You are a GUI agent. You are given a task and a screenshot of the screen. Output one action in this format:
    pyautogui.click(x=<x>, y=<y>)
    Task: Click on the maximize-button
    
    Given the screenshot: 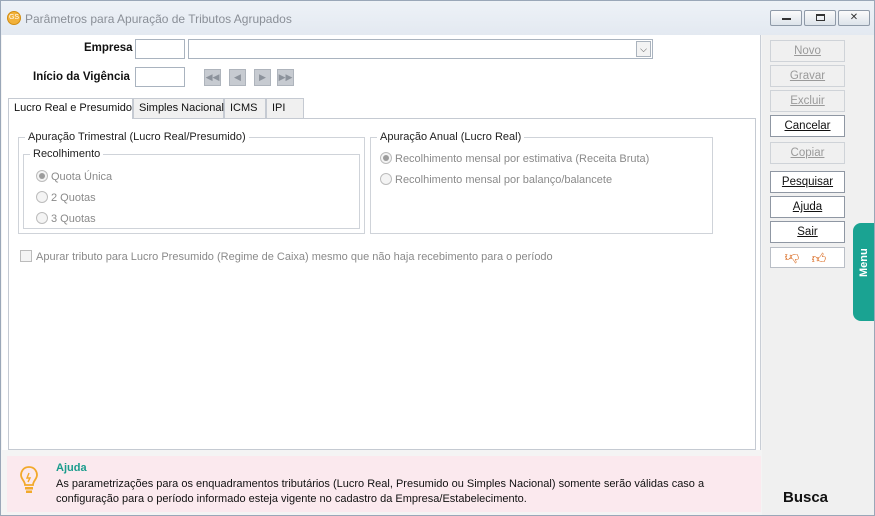 What is the action you would take?
    pyautogui.click(x=820, y=18)
    